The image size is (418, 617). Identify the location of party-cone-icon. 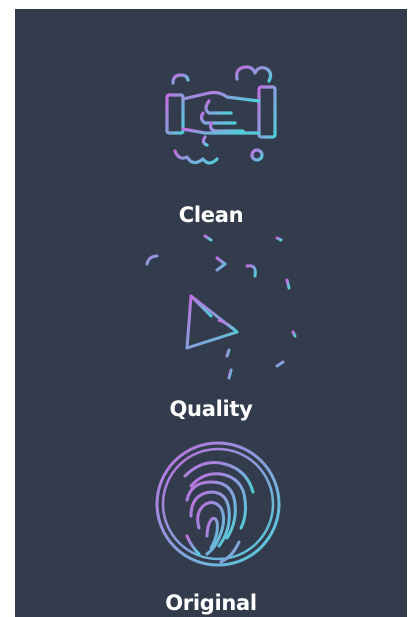
(221, 307).